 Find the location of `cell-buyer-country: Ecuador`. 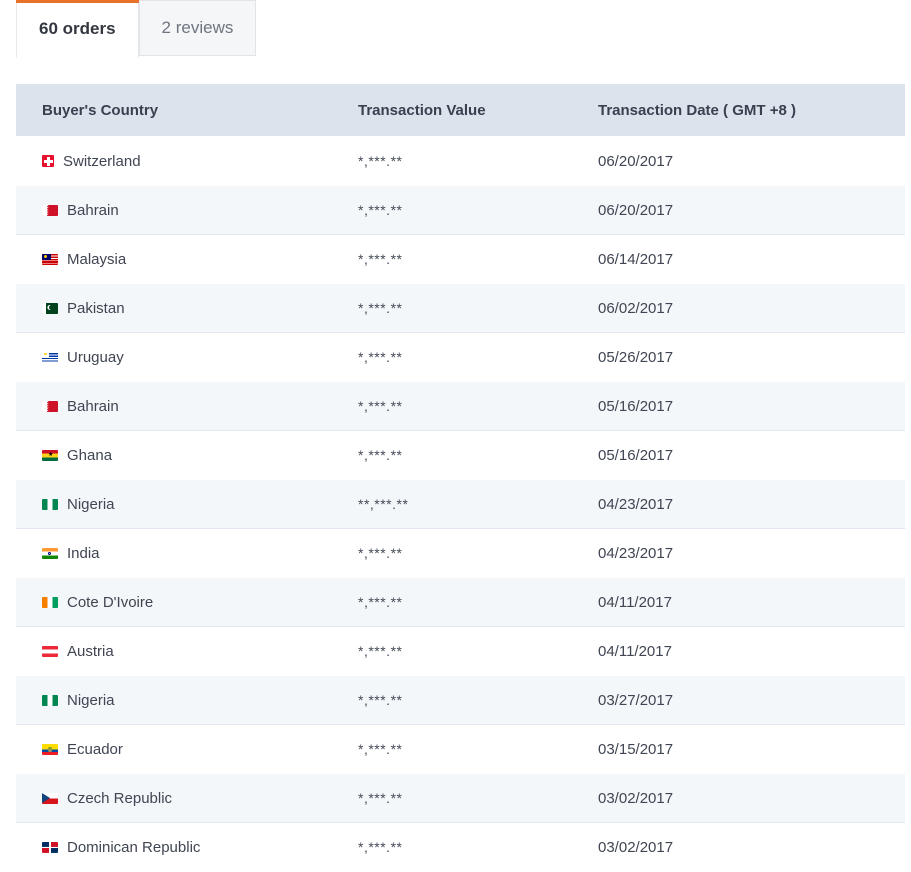

cell-buyer-country: Ecuador is located at coordinates (175, 749).